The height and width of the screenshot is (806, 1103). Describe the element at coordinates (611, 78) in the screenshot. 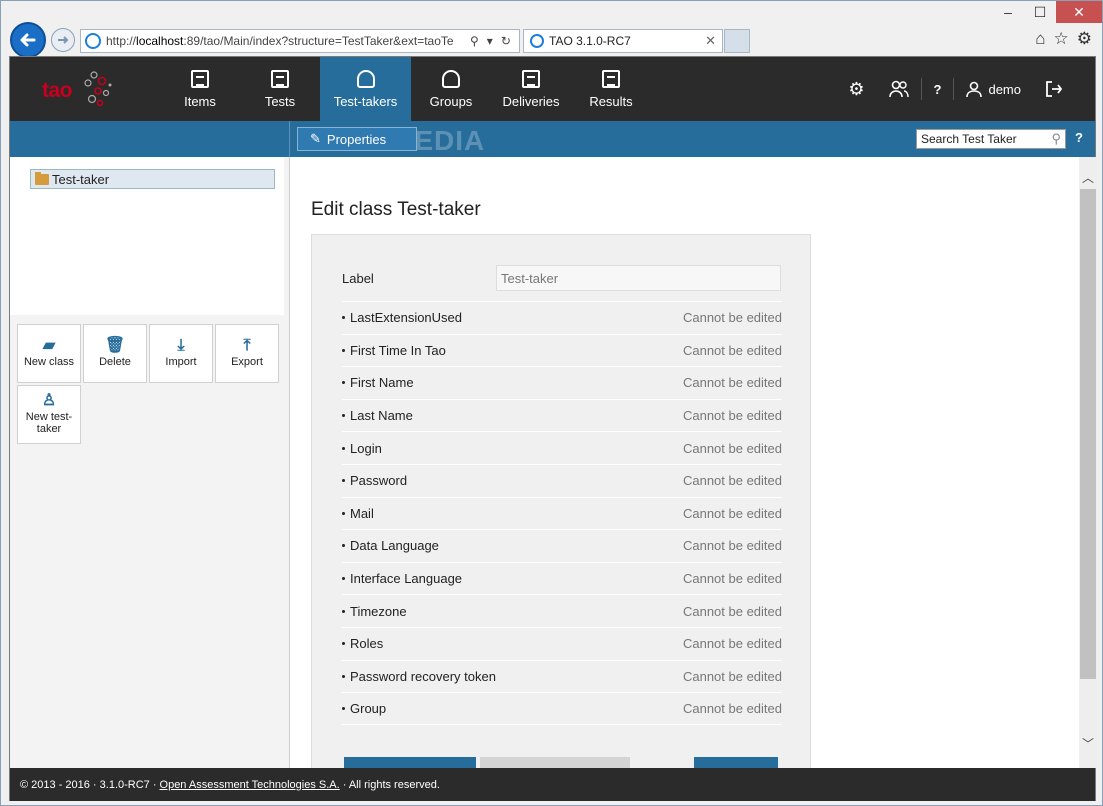

I see `results-icon` at that location.